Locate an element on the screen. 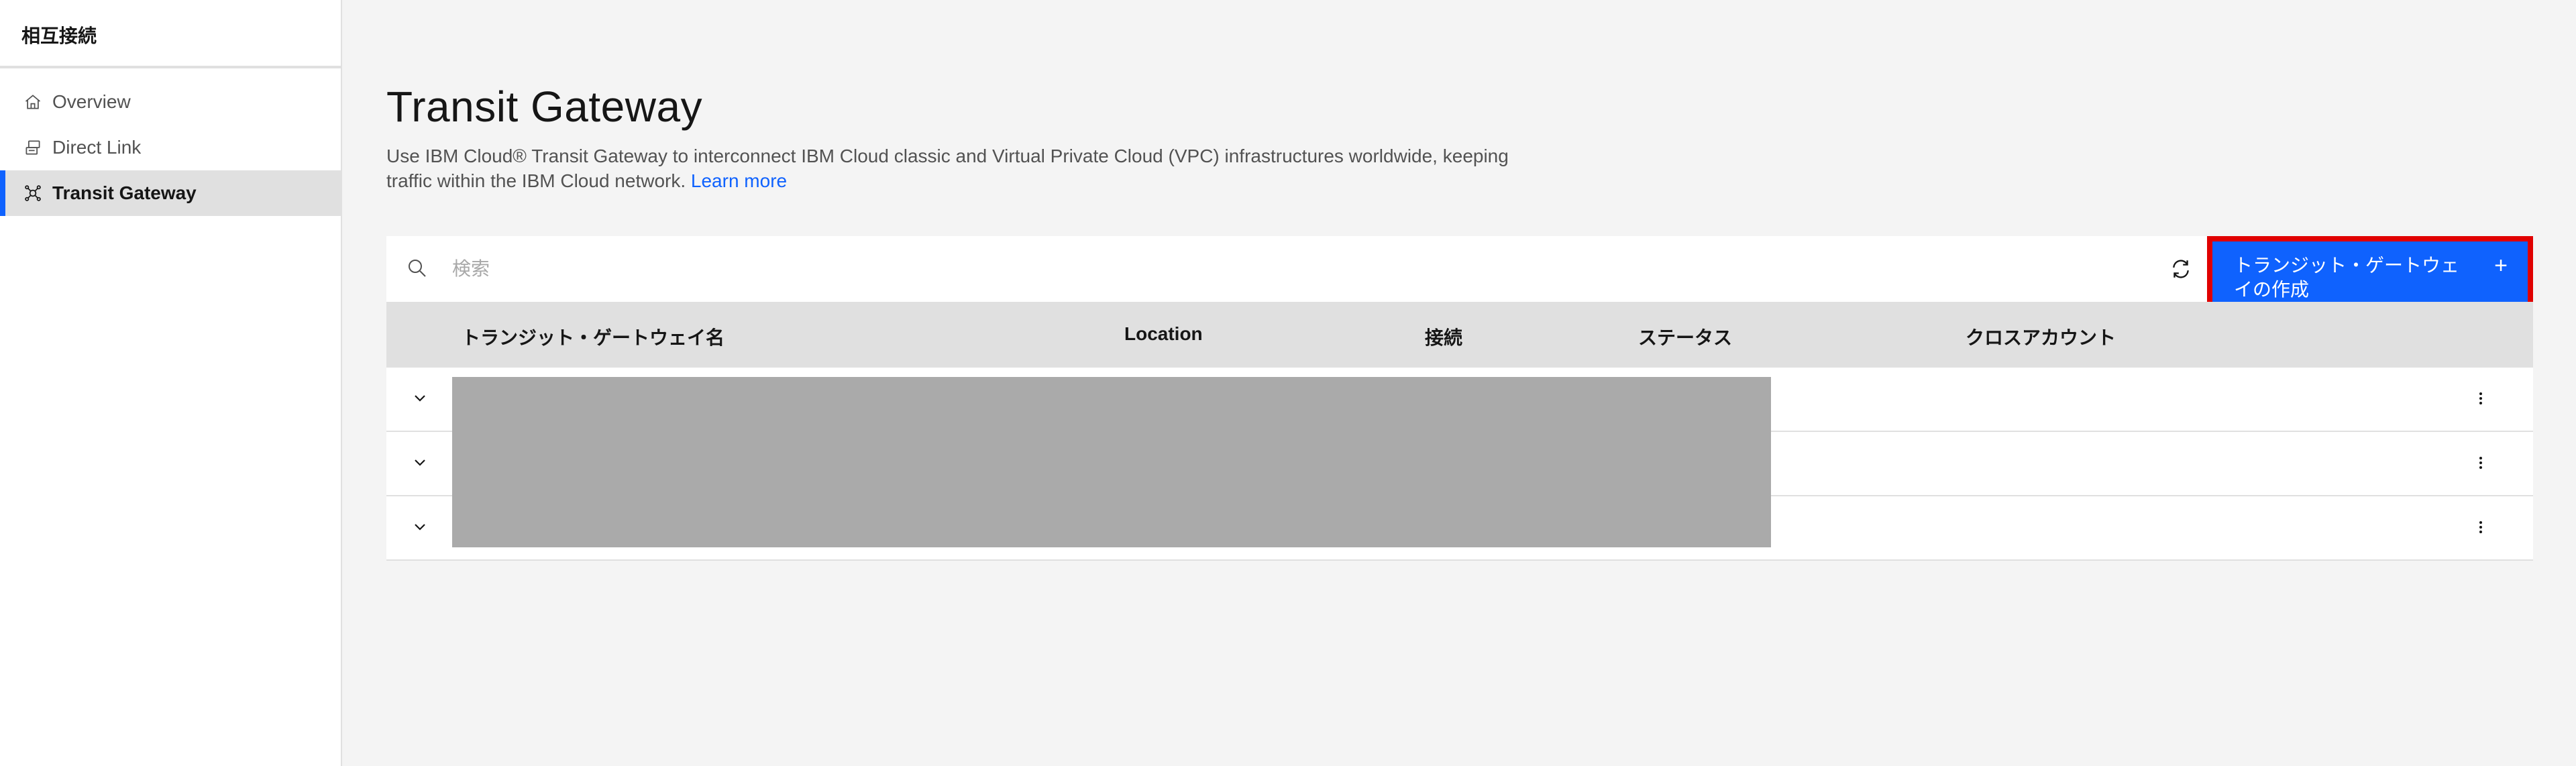 The height and width of the screenshot is (766, 2576). column-header-cross-account: クロスアカウント is located at coordinates (2041, 336).